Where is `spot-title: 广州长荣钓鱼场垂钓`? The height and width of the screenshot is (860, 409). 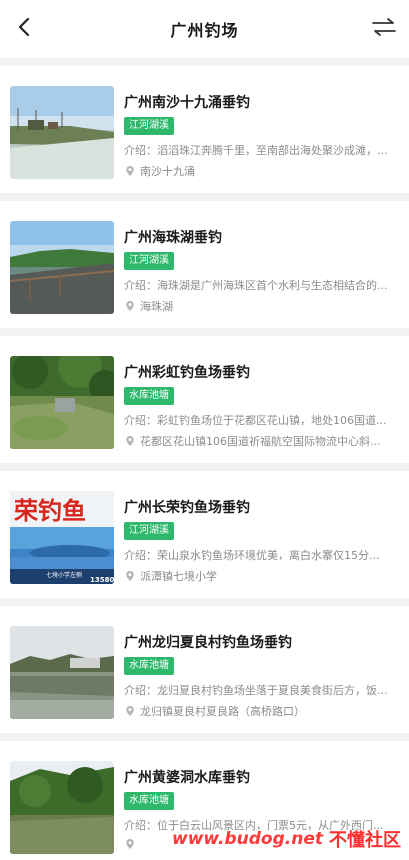 spot-title: 广州长荣钓鱼场垂钓 is located at coordinates (187, 508).